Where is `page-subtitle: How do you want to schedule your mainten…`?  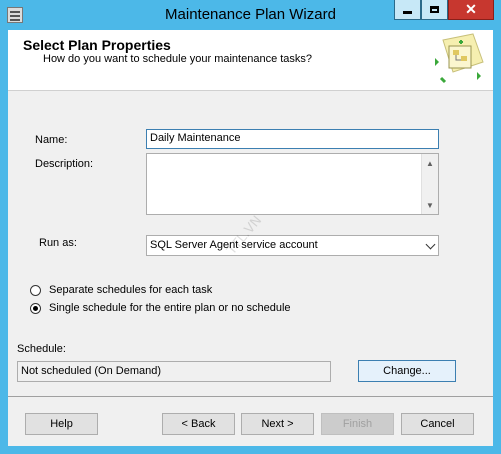
page-subtitle: How do you want to schedule your mainten… is located at coordinates (178, 59).